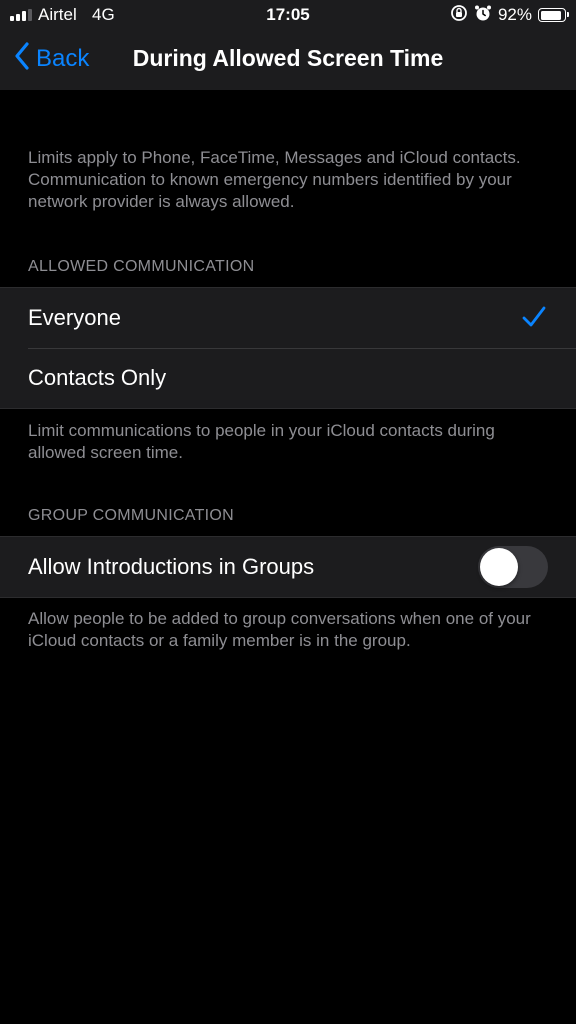 This screenshot has height=1024, width=576. I want to click on page-title: During Allowed Screen Time, so click(288, 58).